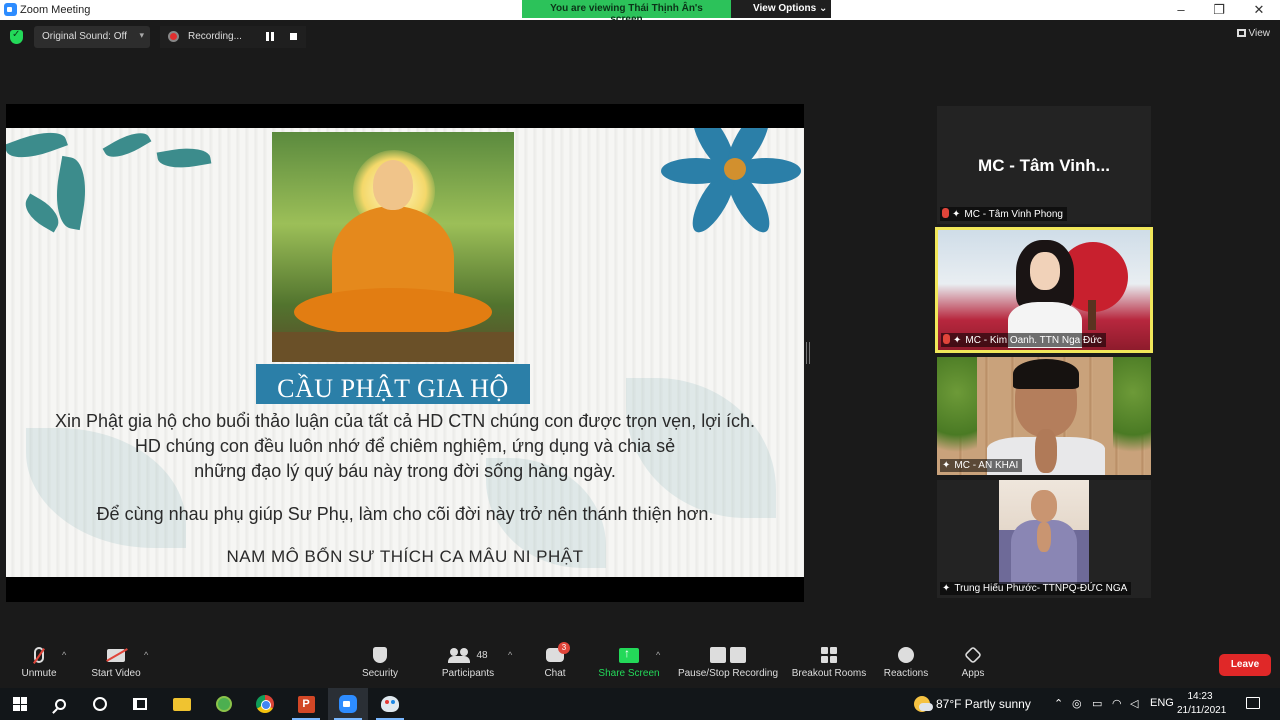 Image resolution: width=1280 pixels, height=720 pixels. What do you see at coordinates (1219, 10) in the screenshot?
I see `maximize-button: ❐` at bounding box center [1219, 10].